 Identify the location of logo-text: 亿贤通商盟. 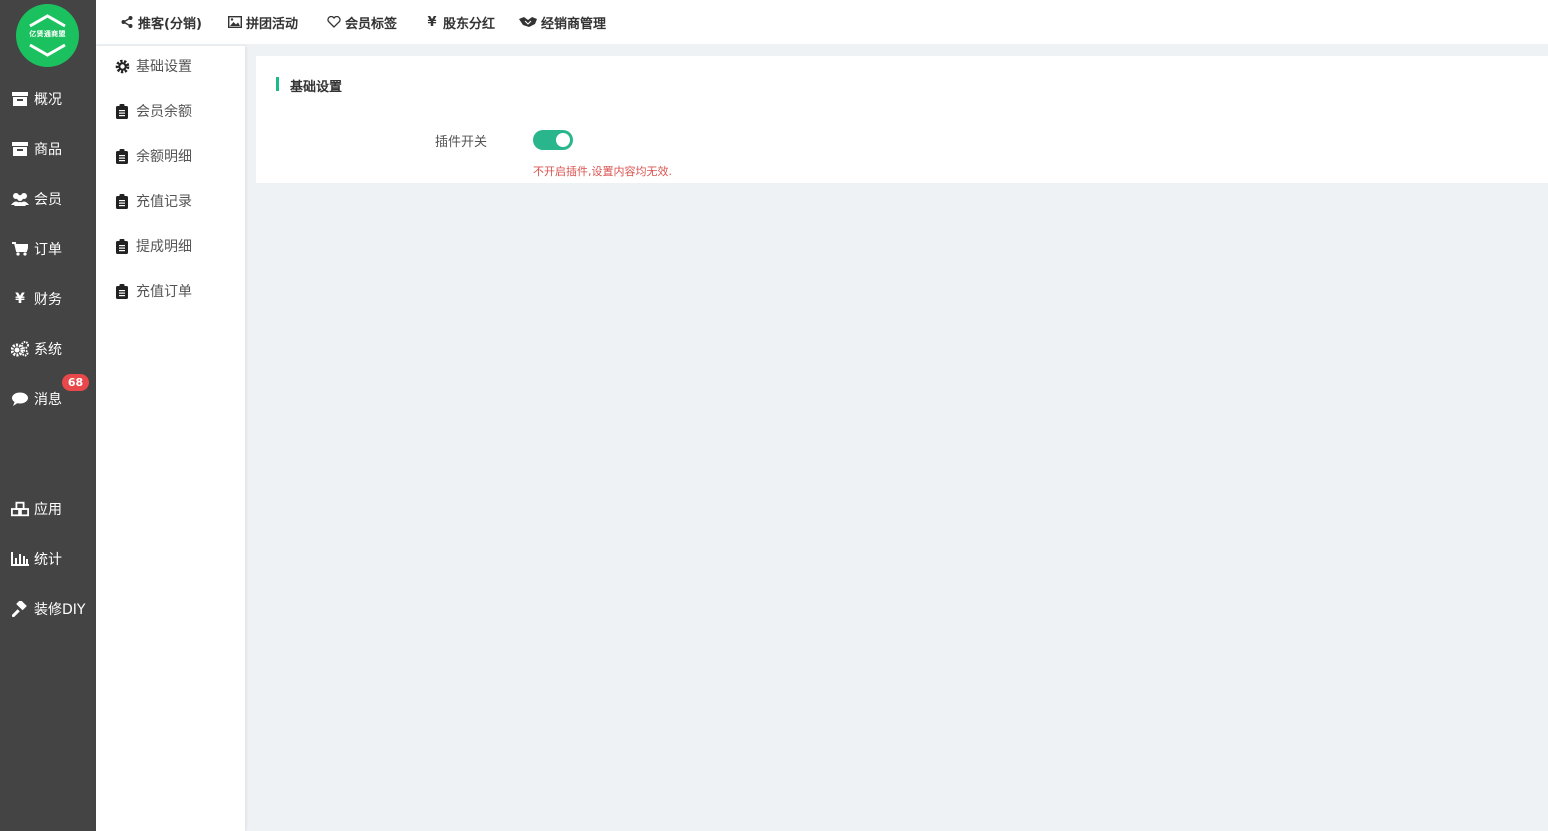
(47, 34).